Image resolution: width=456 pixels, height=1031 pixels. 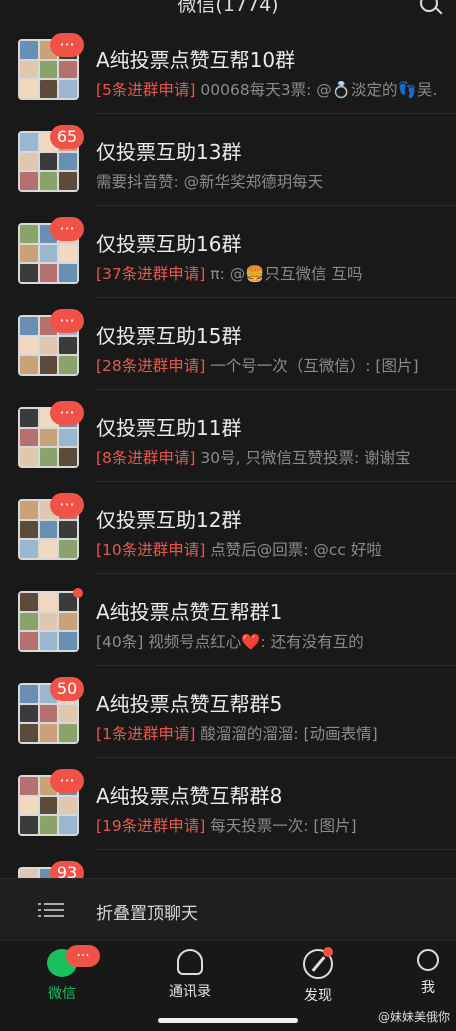 What do you see at coordinates (327, 952) in the screenshot?
I see `tab-unread-dot` at bounding box center [327, 952].